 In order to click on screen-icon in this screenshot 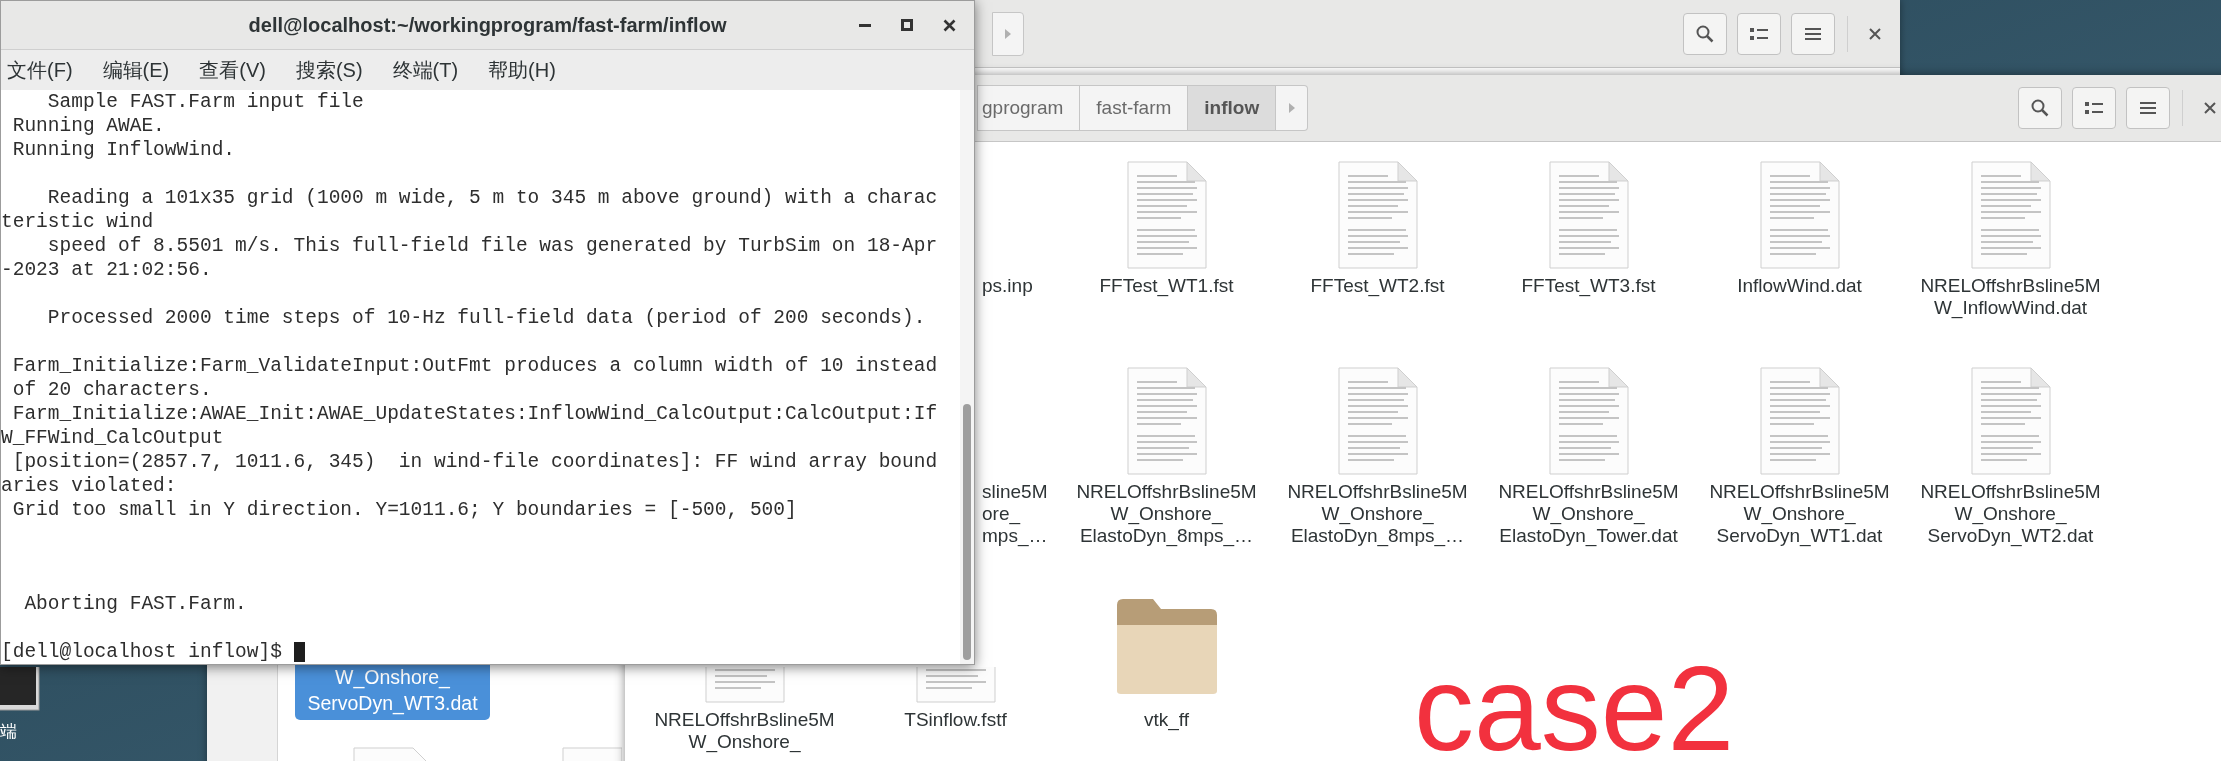, I will do `click(20, 689)`.